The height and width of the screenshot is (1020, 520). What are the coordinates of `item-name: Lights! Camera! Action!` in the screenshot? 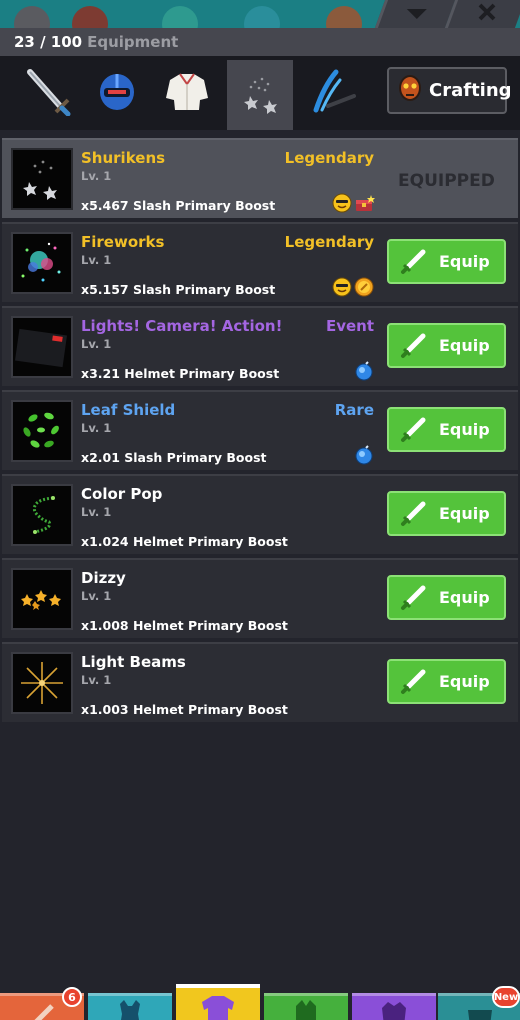 It's located at (182, 326).